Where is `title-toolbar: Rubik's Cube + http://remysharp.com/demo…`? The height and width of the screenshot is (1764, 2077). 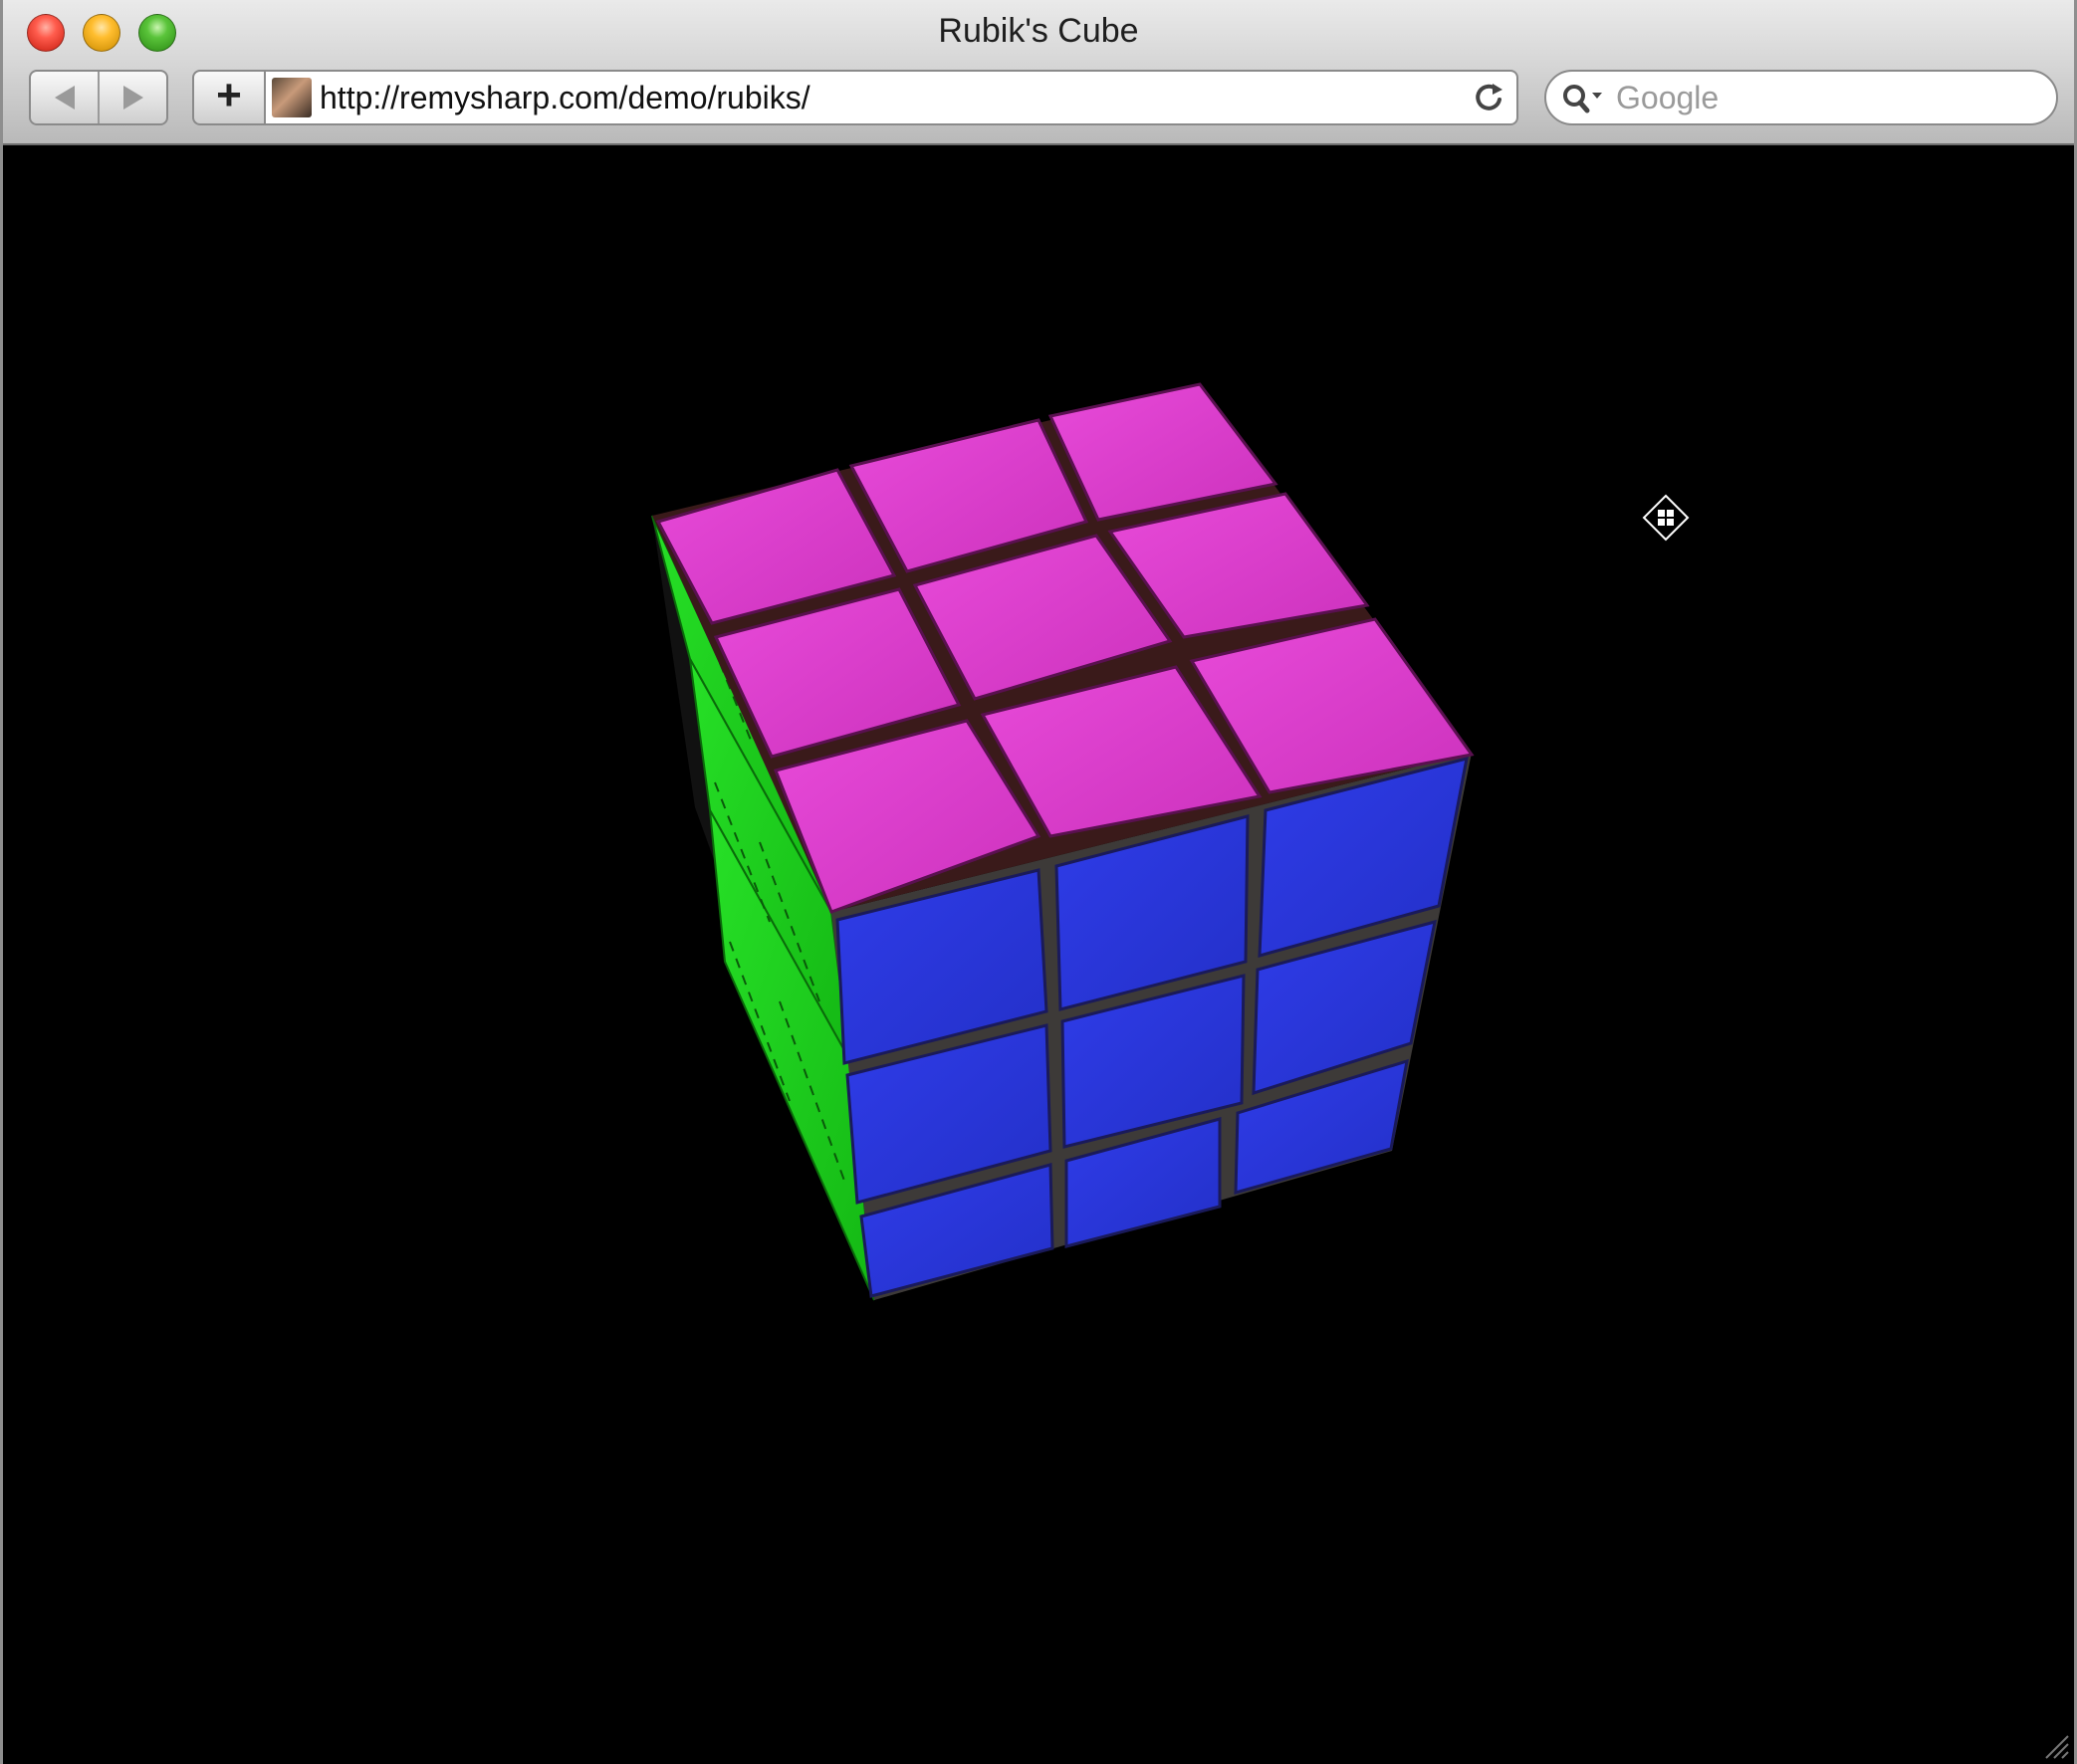
title-toolbar: Rubik's Cube + http://remysharp.com/demo… is located at coordinates (1038, 73).